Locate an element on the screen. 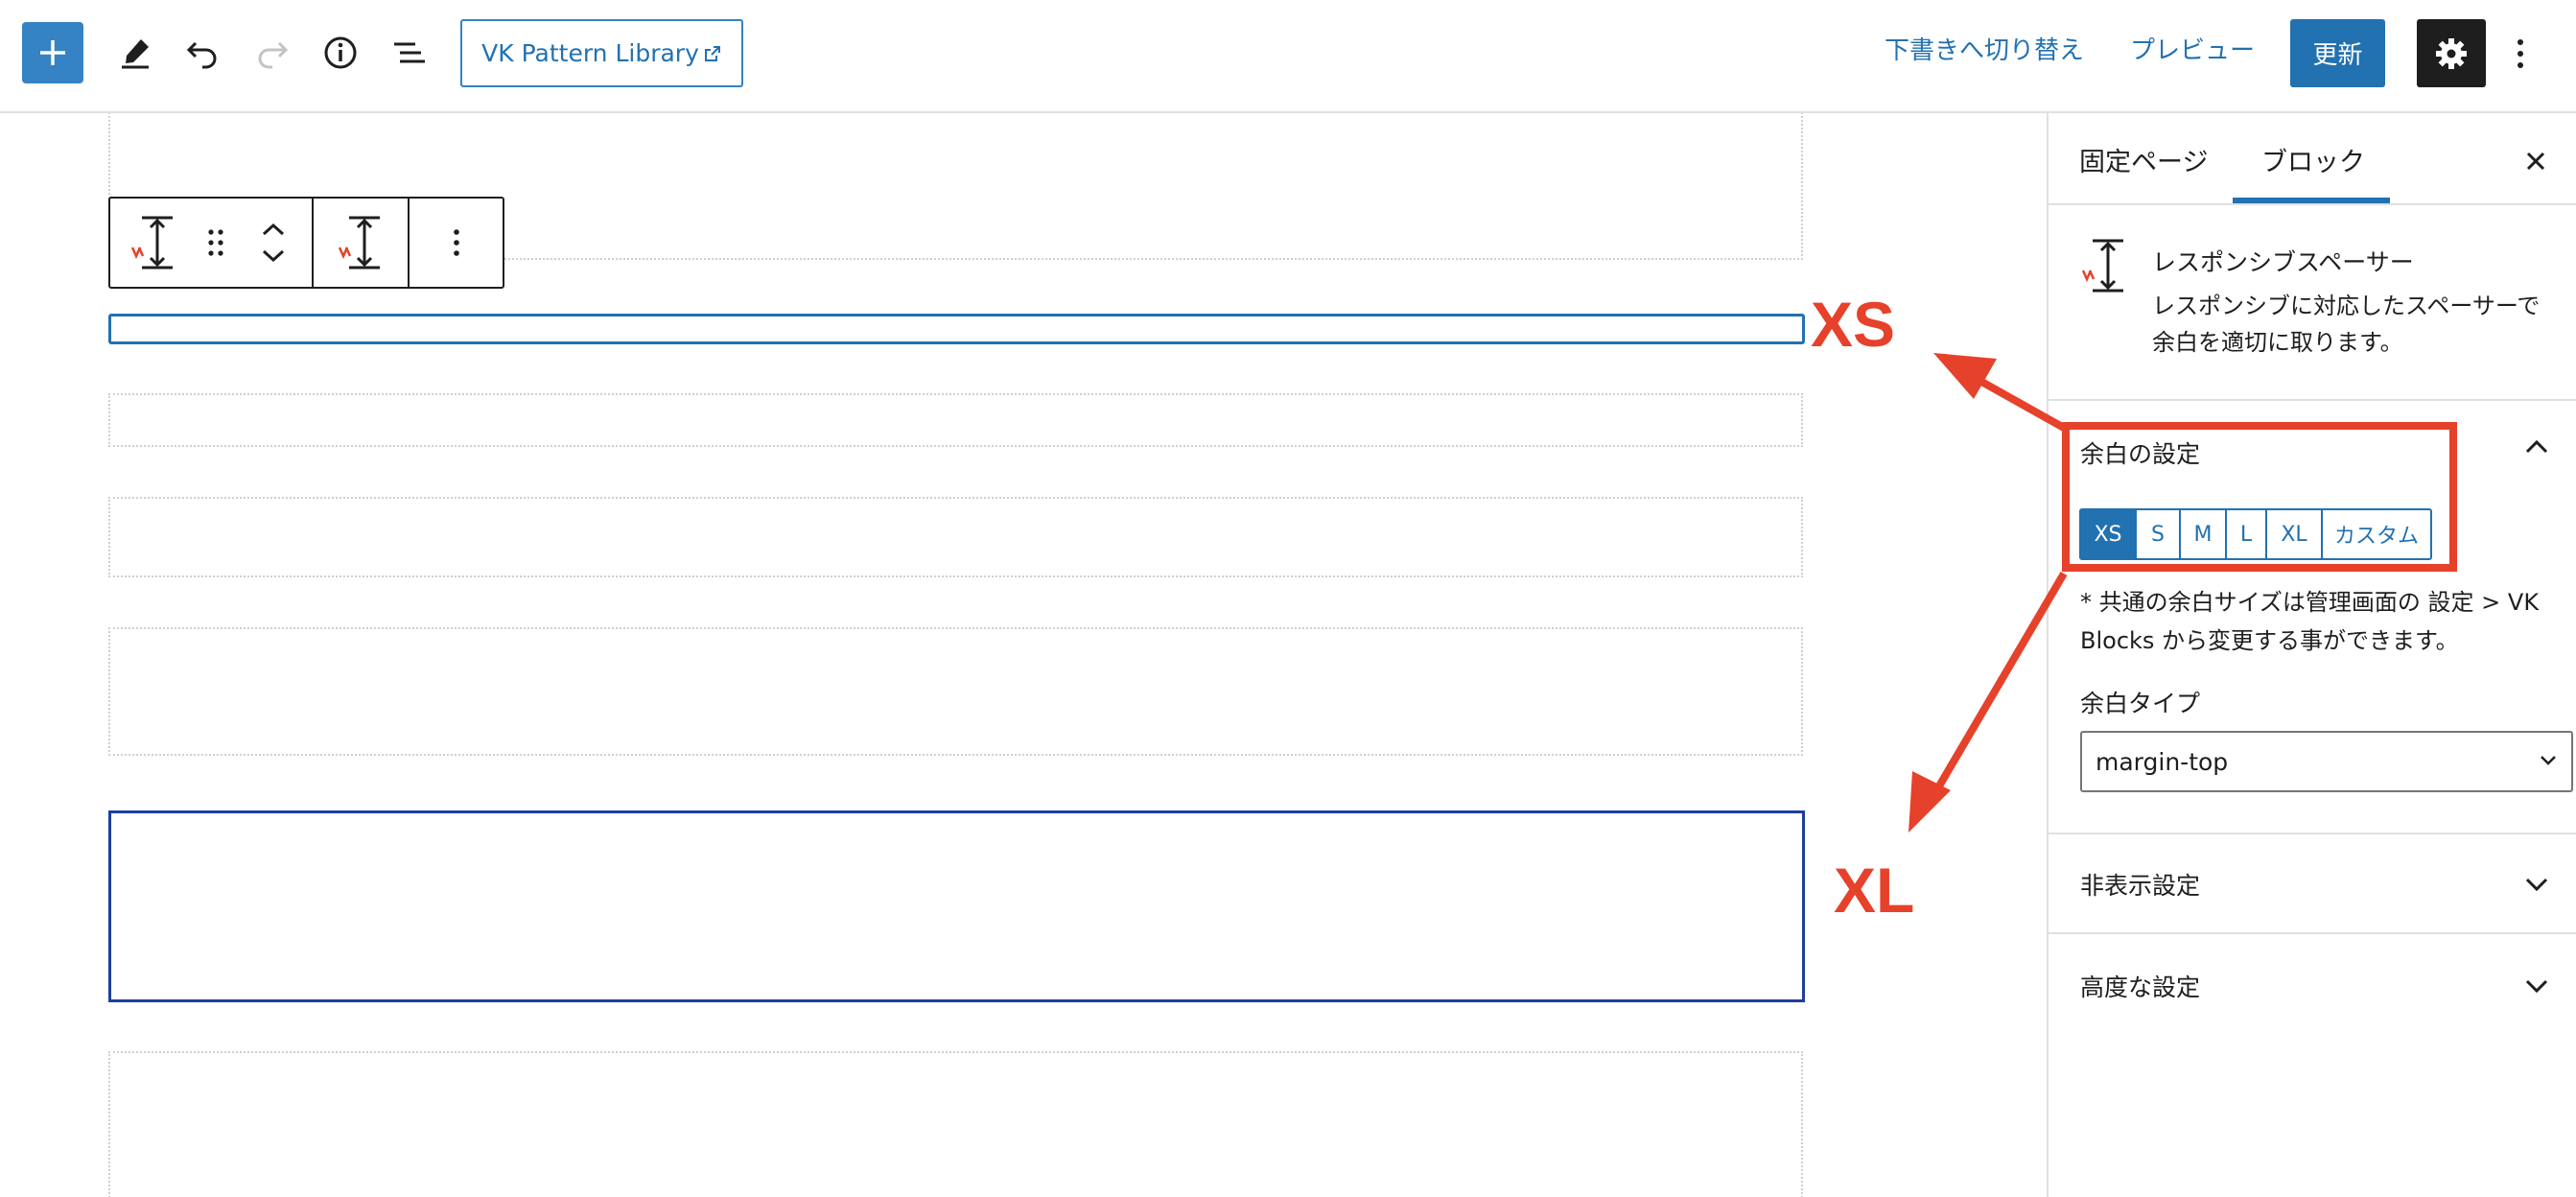  annotation-arrows is located at coordinates (1988, 593).